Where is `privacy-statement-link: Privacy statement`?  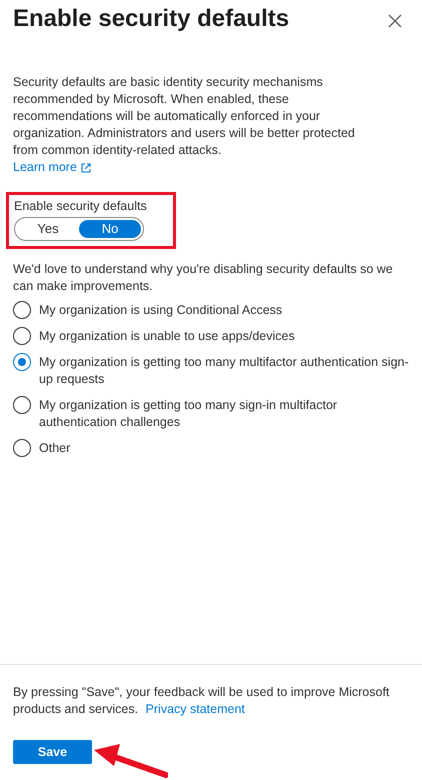 privacy-statement-link: Privacy statement is located at coordinates (195, 709).